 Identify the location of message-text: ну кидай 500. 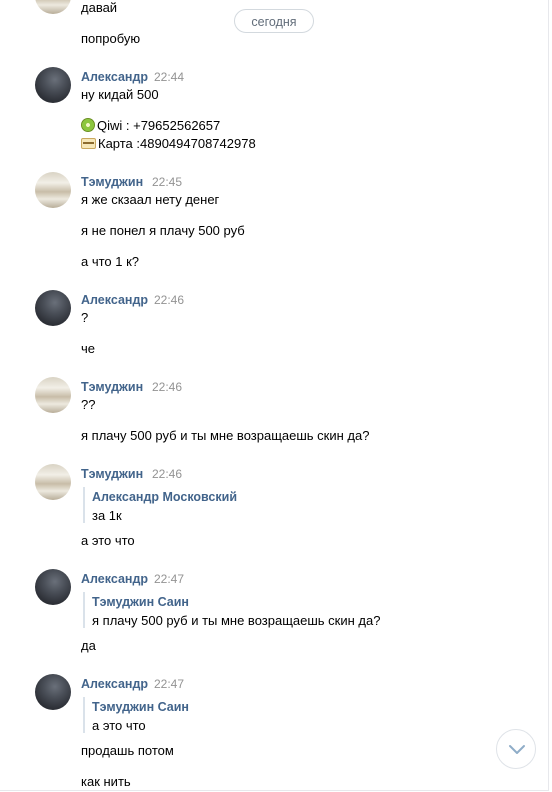
(120, 94).